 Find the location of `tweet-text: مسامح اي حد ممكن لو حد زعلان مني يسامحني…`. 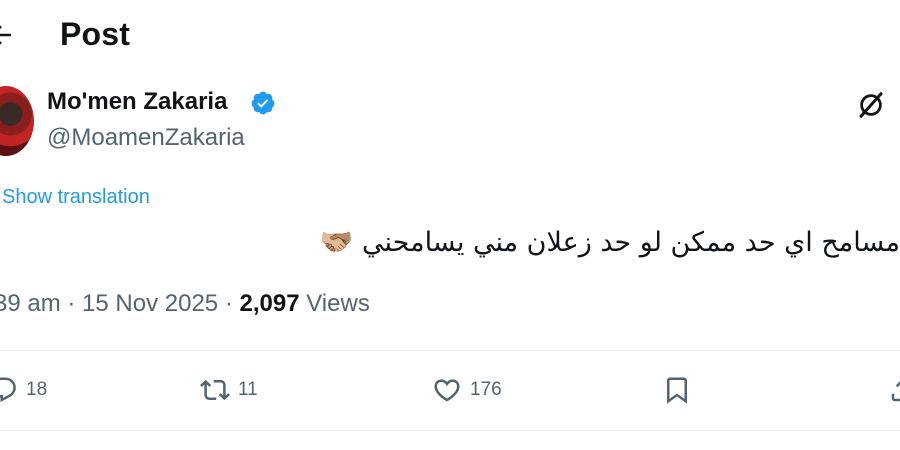

tweet-text: مسامح اي حد ممكن لو حد زعلان مني يسامحني… is located at coordinates (609, 242).